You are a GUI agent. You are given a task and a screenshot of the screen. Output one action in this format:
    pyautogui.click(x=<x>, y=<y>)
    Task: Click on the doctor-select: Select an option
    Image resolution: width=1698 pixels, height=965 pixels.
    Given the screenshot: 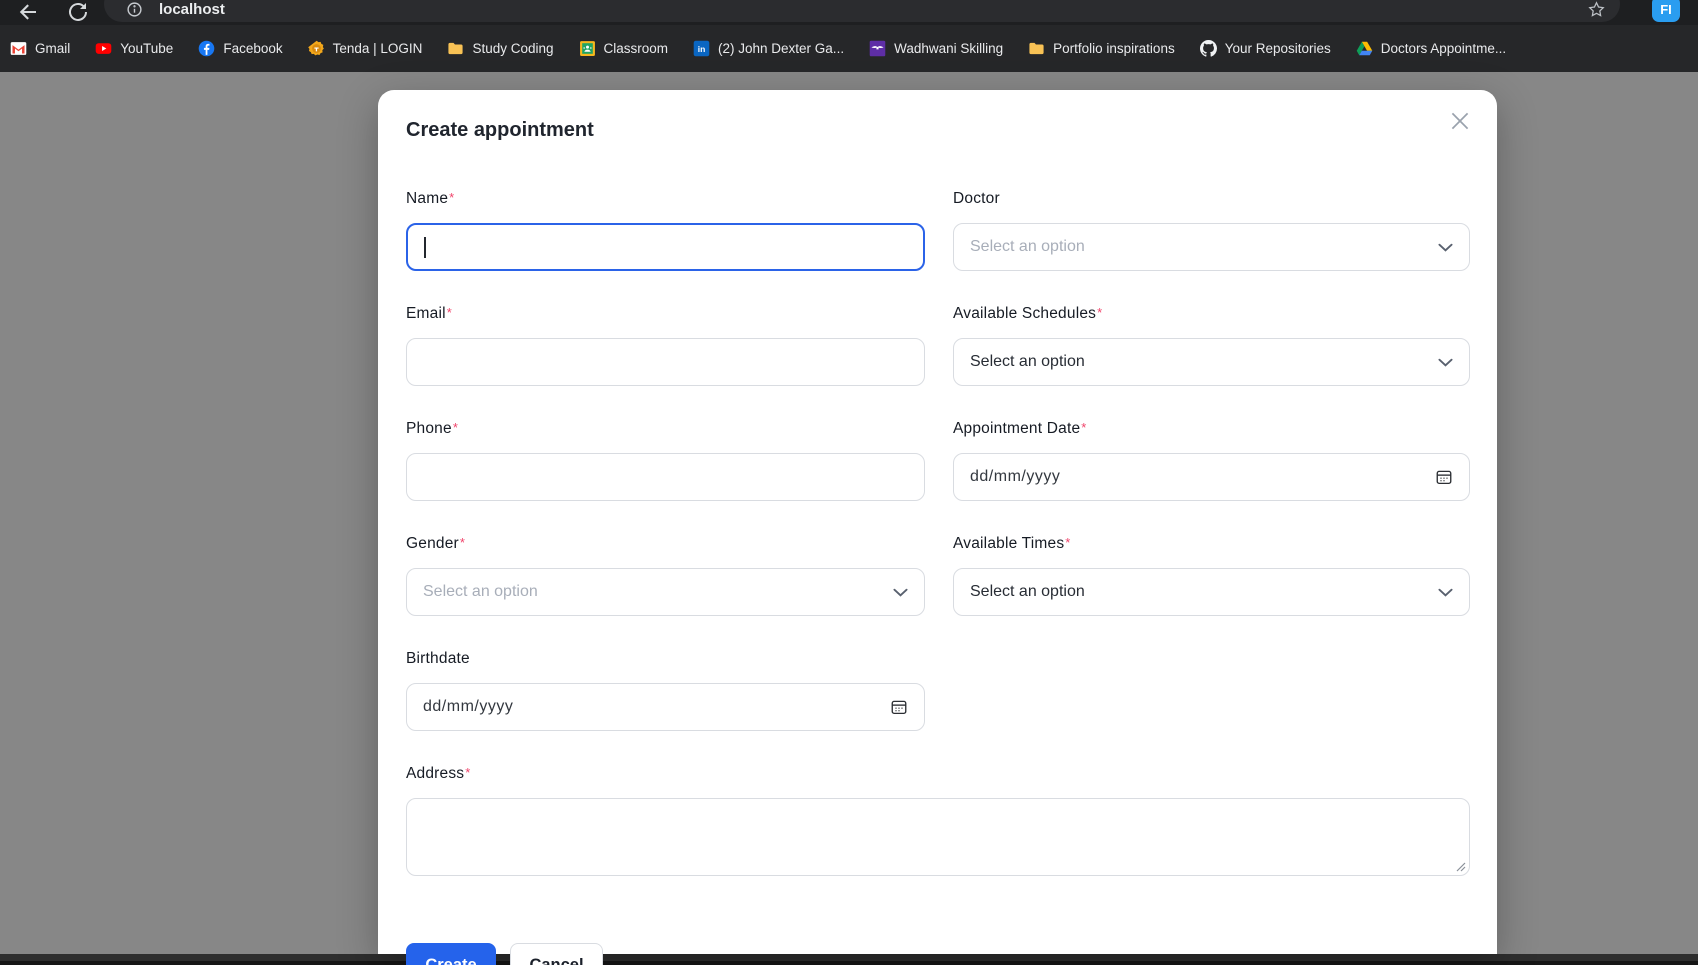 What is the action you would take?
    pyautogui.click(x=1211, y=247)
    